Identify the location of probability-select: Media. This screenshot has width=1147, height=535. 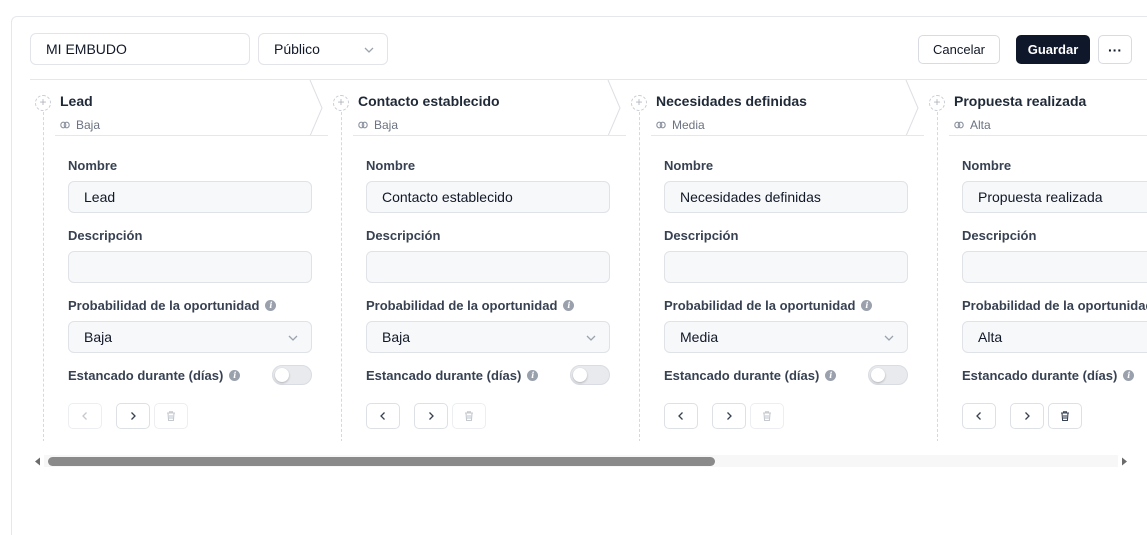
(786, 337).